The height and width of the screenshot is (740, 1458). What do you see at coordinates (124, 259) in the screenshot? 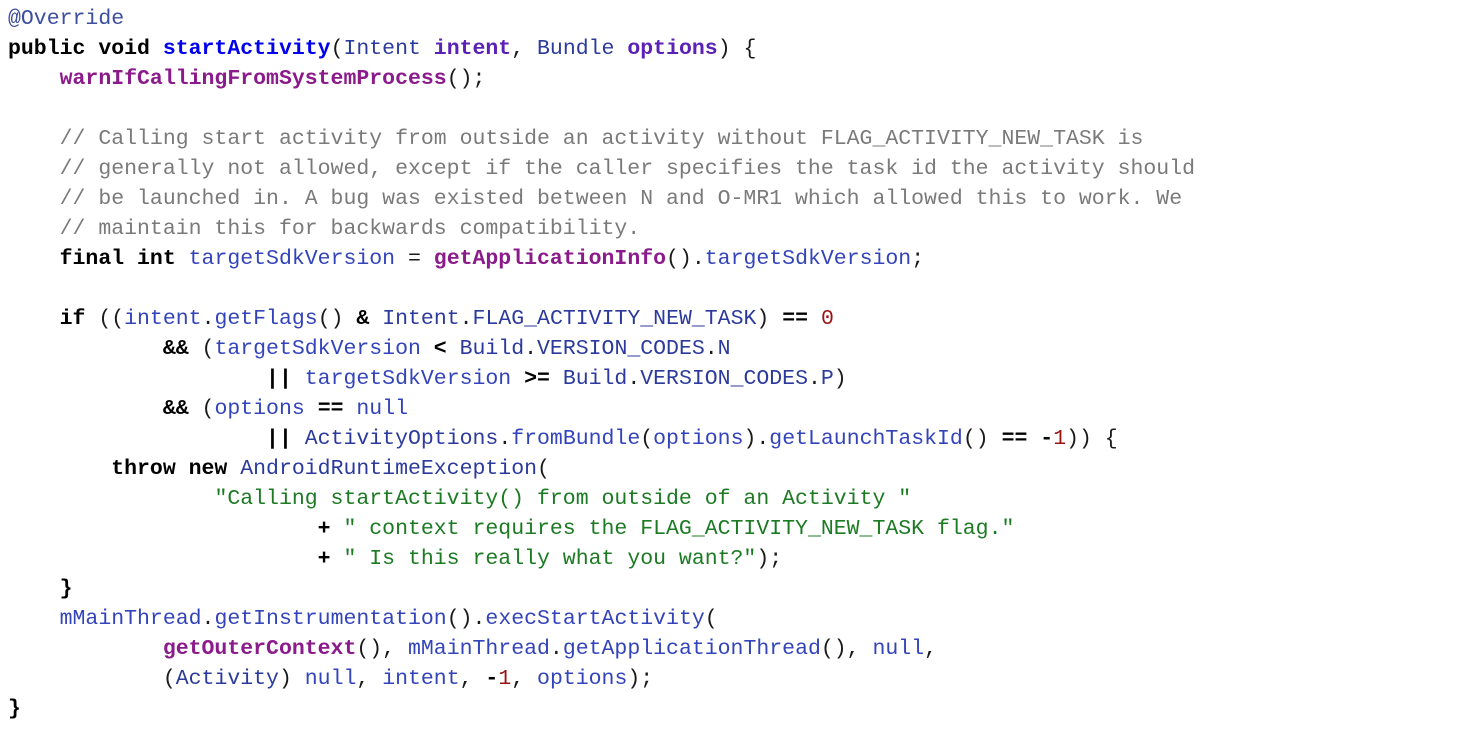
I see `code-token-keyword: final int` at bounding box center [124, 259].